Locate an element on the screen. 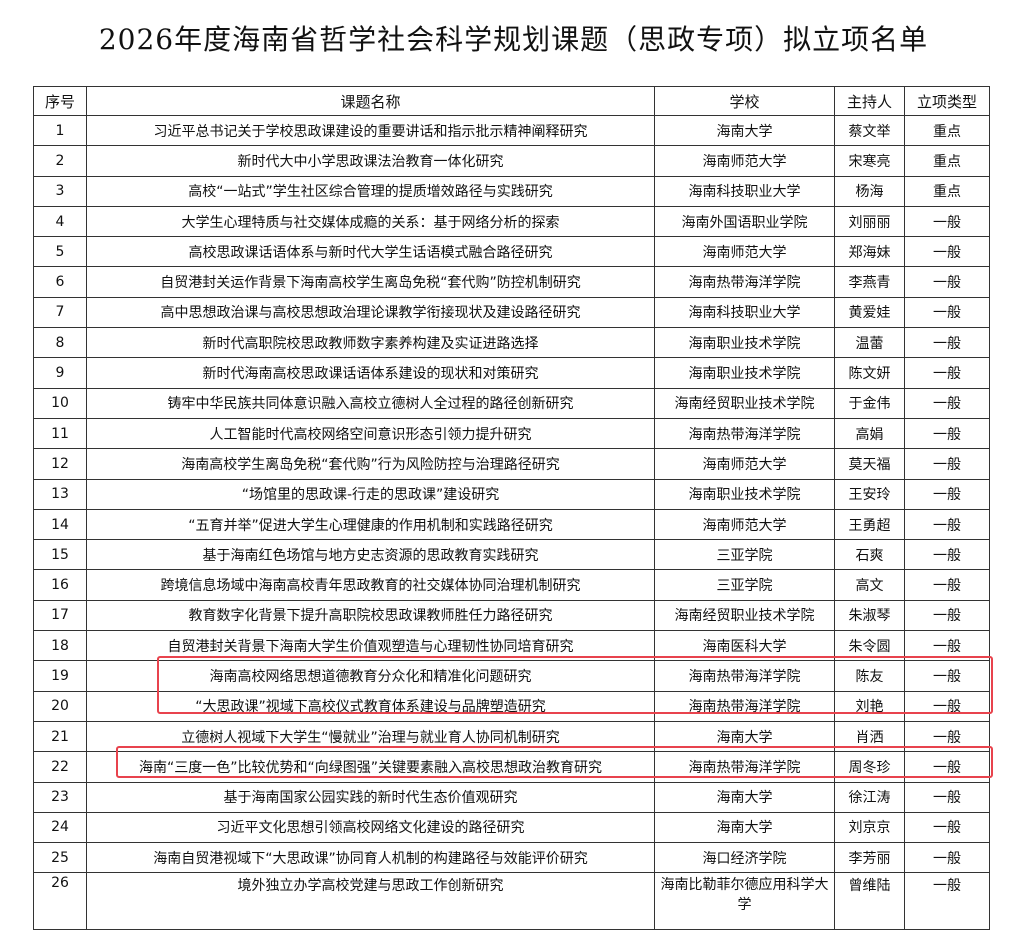  cell-index: 4 is located at coordinates (60, 221).